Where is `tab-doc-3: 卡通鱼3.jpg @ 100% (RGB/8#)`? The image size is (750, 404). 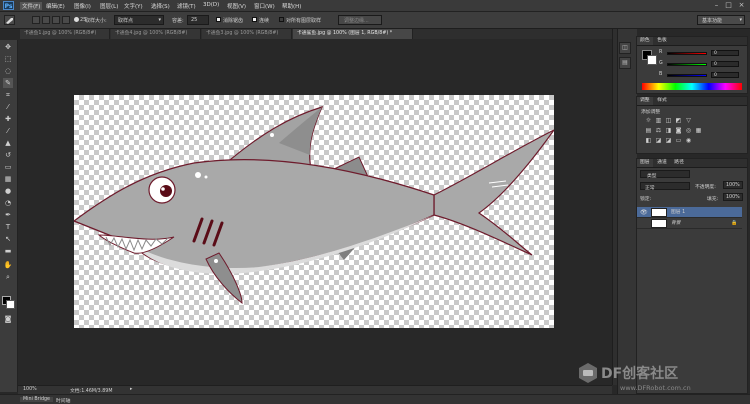 tab-doc-3: 卡通鱼3.jpg @ 100% (RGB/8#) is located at coordinates (247, 34).